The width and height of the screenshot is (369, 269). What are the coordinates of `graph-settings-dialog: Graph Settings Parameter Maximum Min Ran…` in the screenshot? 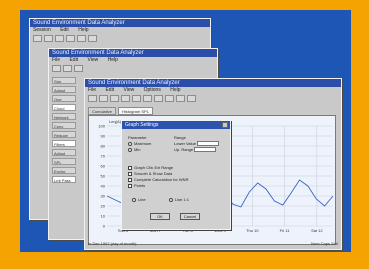 It's located at (176, 175).